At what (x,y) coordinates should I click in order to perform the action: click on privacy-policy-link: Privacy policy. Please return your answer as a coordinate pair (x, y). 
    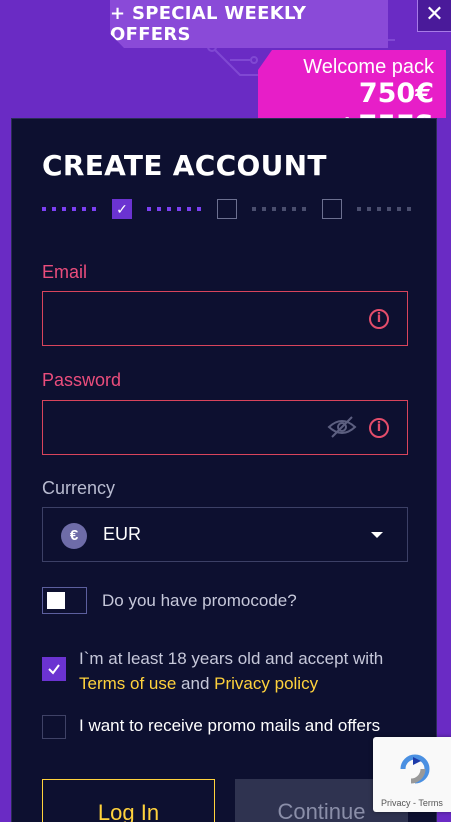
    Looking at the image, I should click on (266, 683).